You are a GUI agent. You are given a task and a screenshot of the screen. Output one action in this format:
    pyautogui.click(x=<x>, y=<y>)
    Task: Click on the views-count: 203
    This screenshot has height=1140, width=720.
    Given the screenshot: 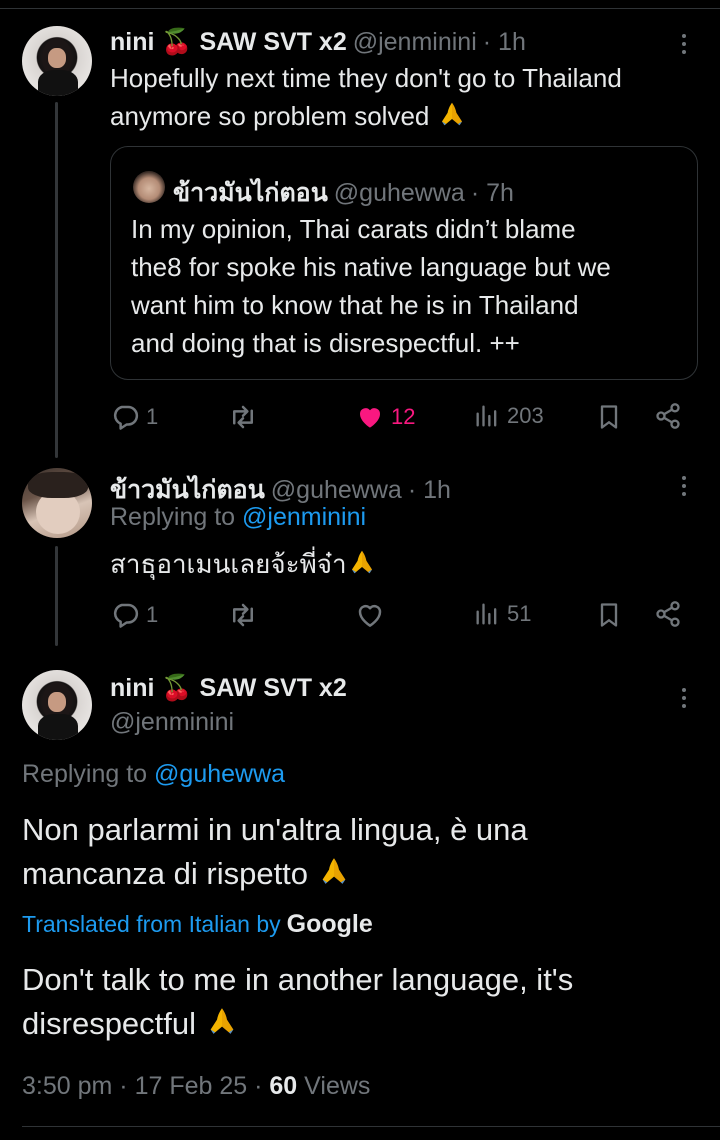 What is the action you would take?
    pyautogui.click(x=525, y=415)
    